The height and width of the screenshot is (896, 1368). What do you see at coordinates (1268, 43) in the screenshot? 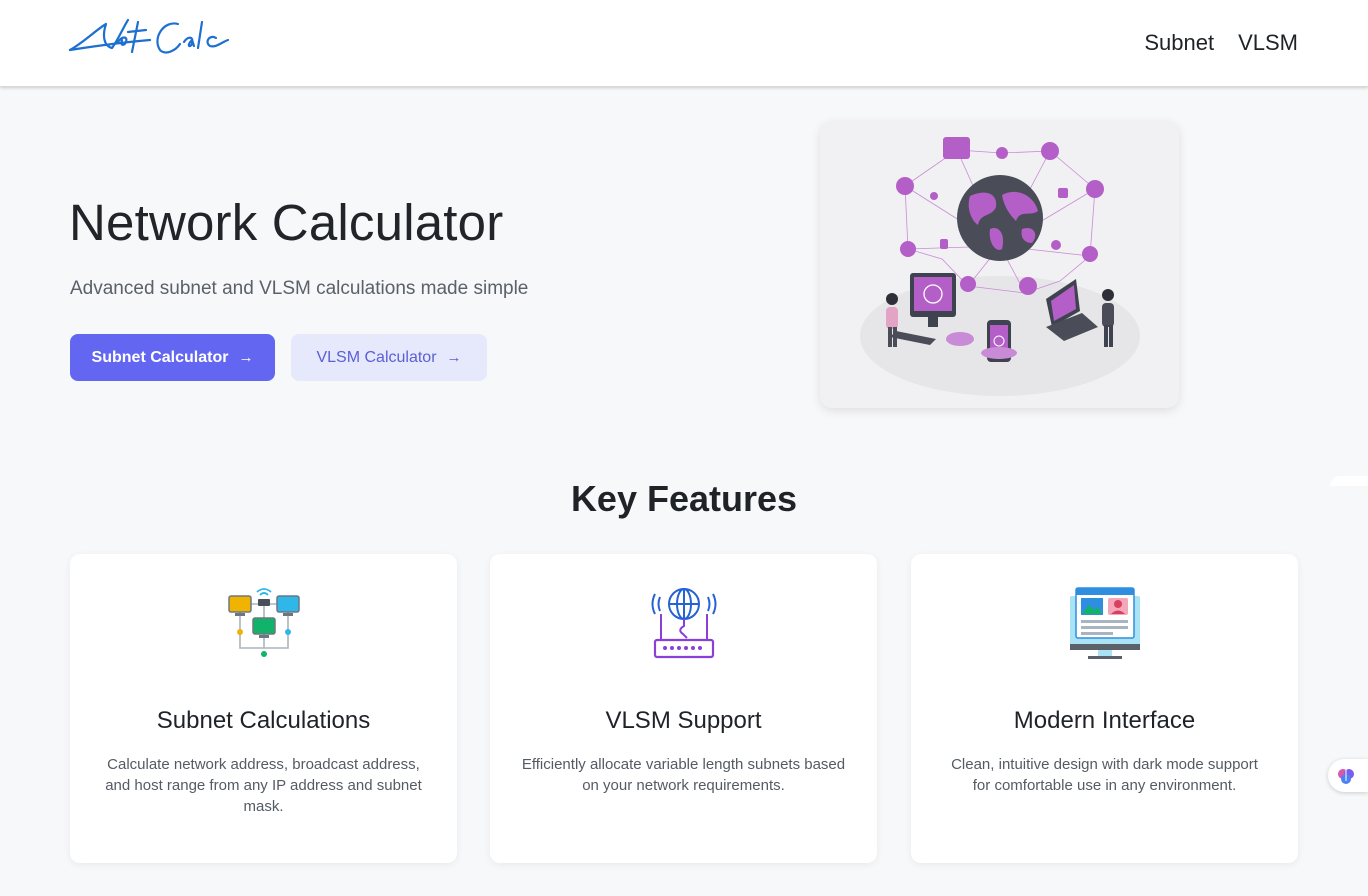
I see `nav-link-vlsm: VLSM` at bounding box center [1268, 43].